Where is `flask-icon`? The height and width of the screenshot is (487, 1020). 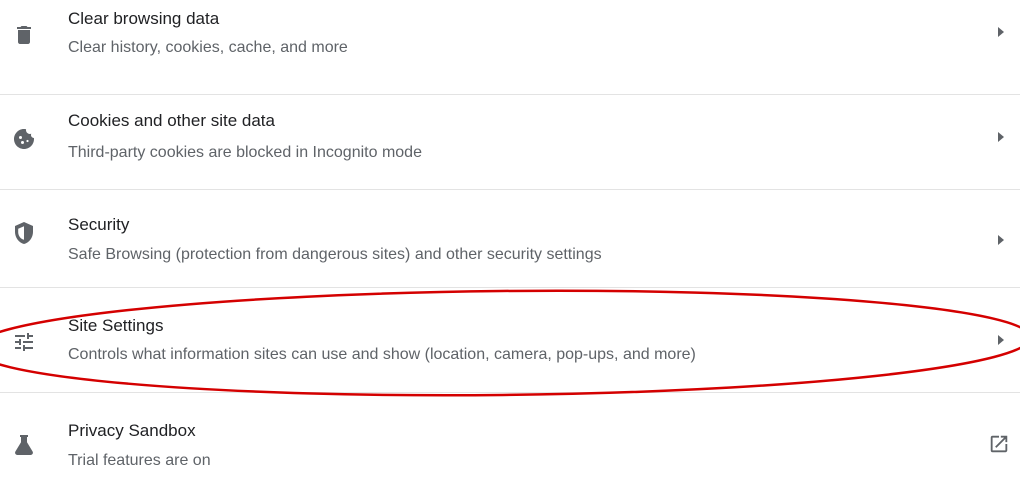 flask-icon is located at coordinates (24, 445).